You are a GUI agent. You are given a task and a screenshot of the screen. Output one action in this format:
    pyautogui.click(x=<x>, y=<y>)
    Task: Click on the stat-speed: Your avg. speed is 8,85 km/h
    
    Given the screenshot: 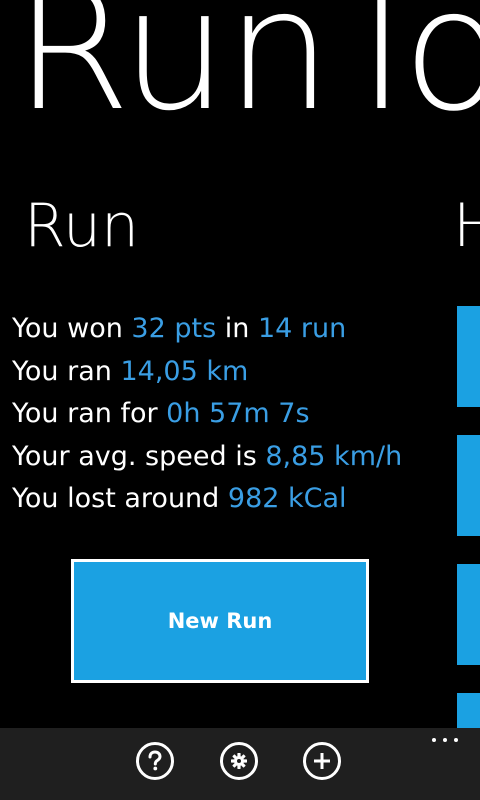 What is the action you would take?
    pyautogui.click(x=232, y=457)
    